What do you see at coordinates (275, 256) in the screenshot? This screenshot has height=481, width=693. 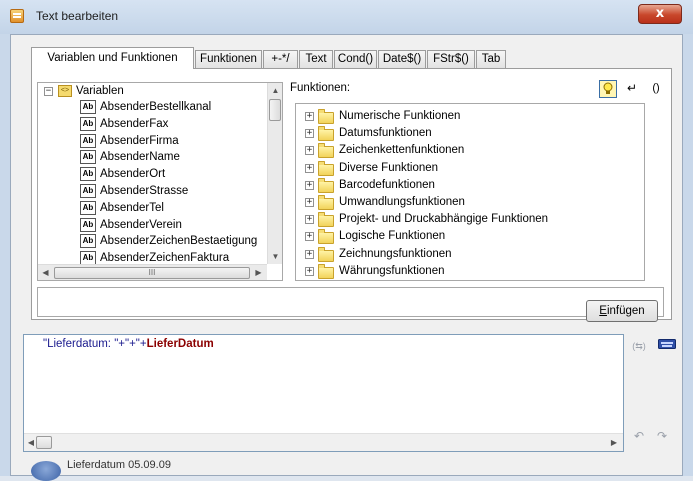 I see `scroll-down-icon: ▼` at bounding box center [275, 256].